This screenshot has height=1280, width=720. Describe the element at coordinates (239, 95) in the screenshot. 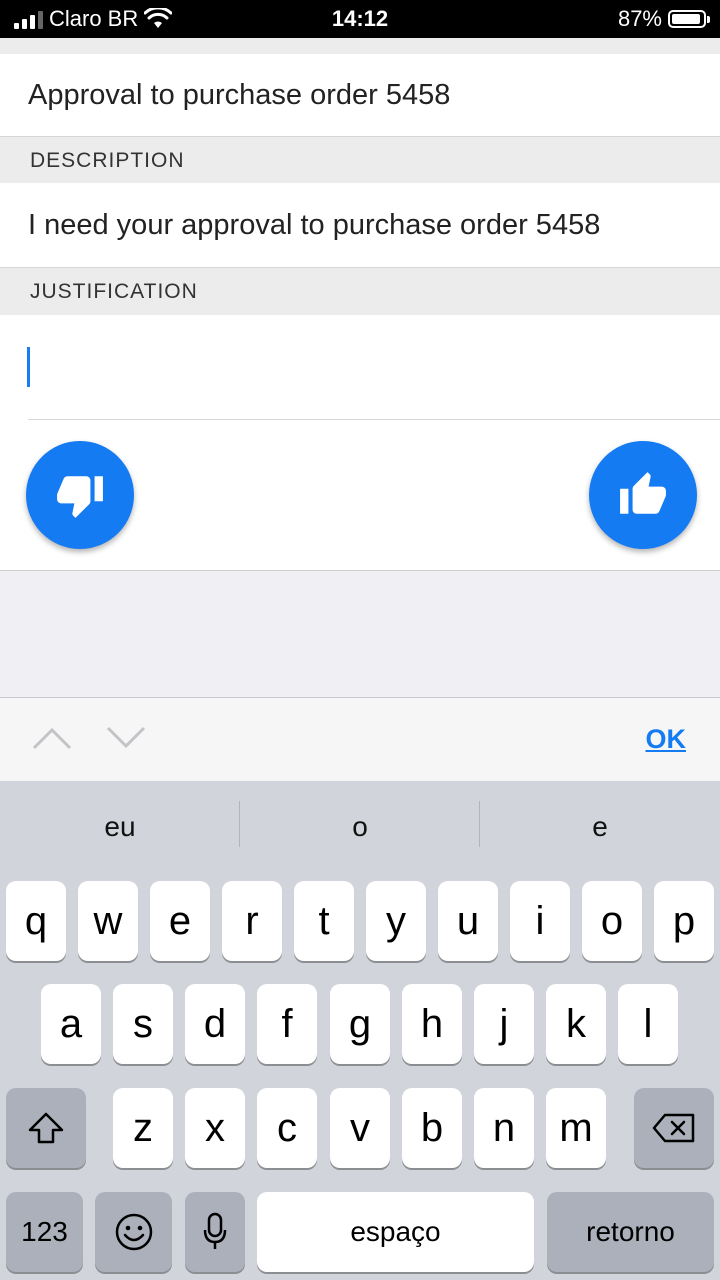

I see `title-value: Approval to purchase order 5458` at that location.